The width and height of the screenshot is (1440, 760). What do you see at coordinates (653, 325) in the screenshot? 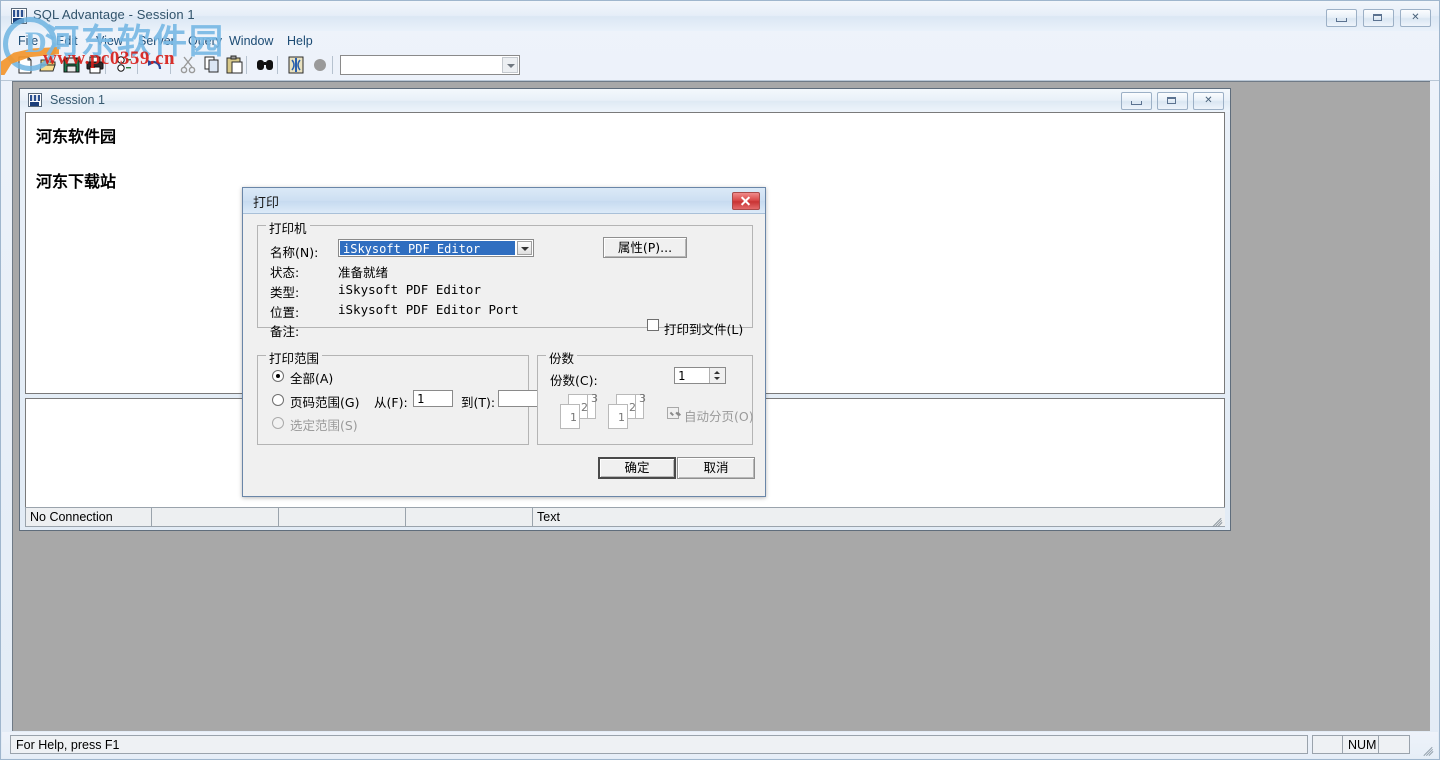
I see `print-to-file-checkbox` at bounding box center [653, 325].